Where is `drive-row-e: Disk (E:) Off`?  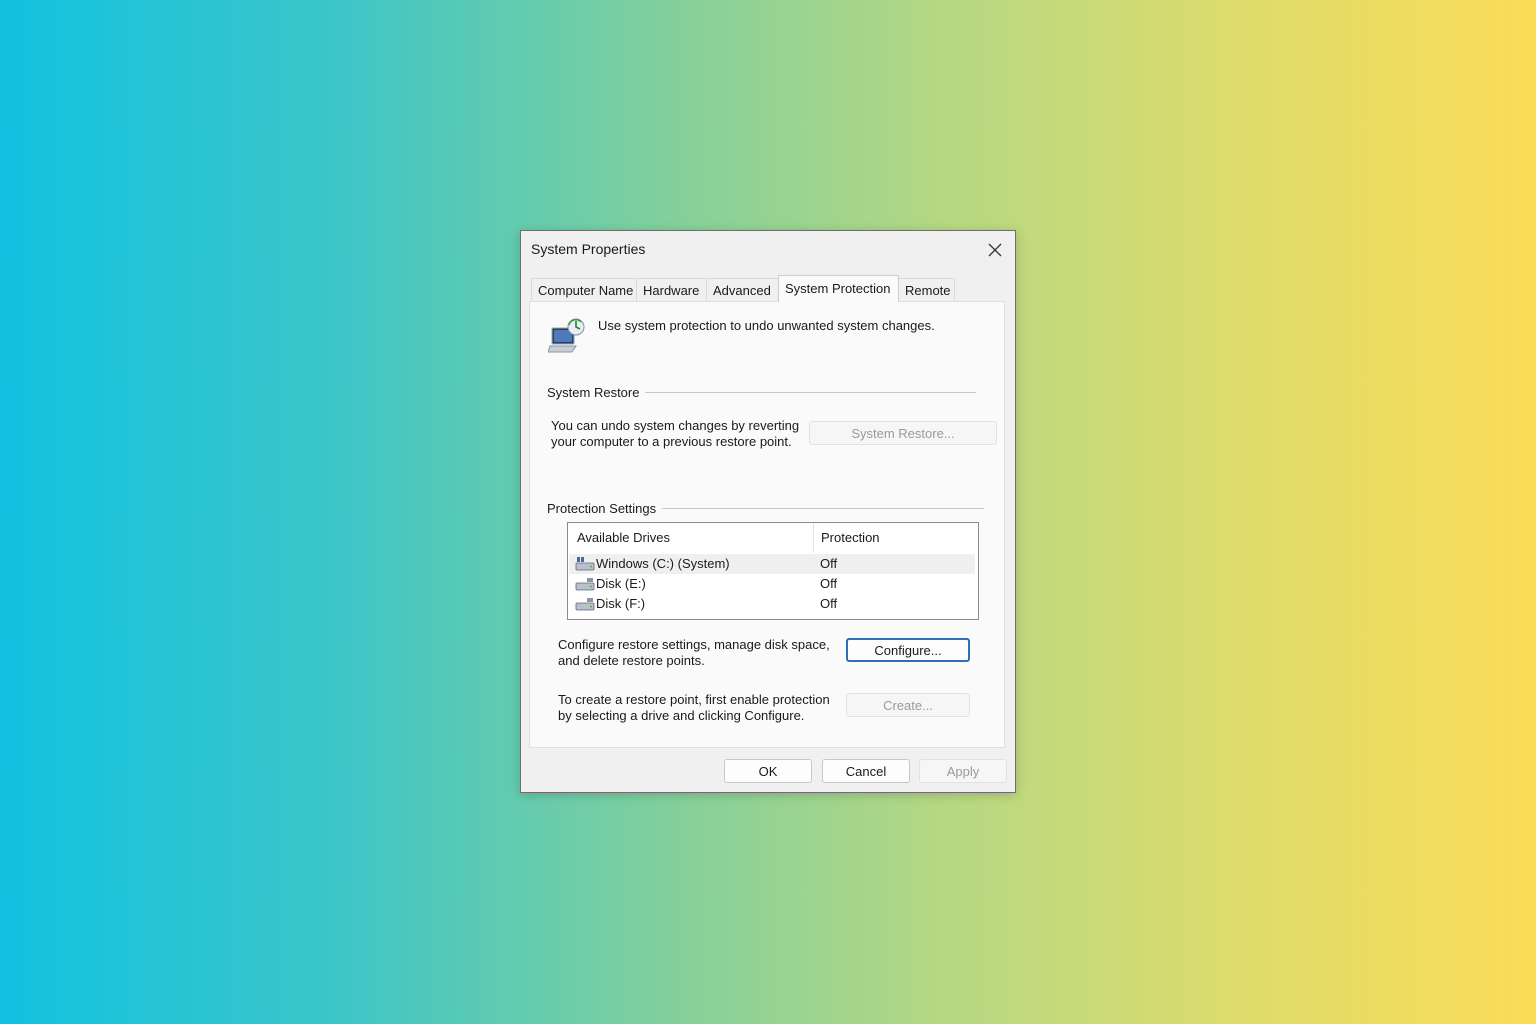 drive-row-e: Disk (E:) Off is located at coordinates (772, 584).